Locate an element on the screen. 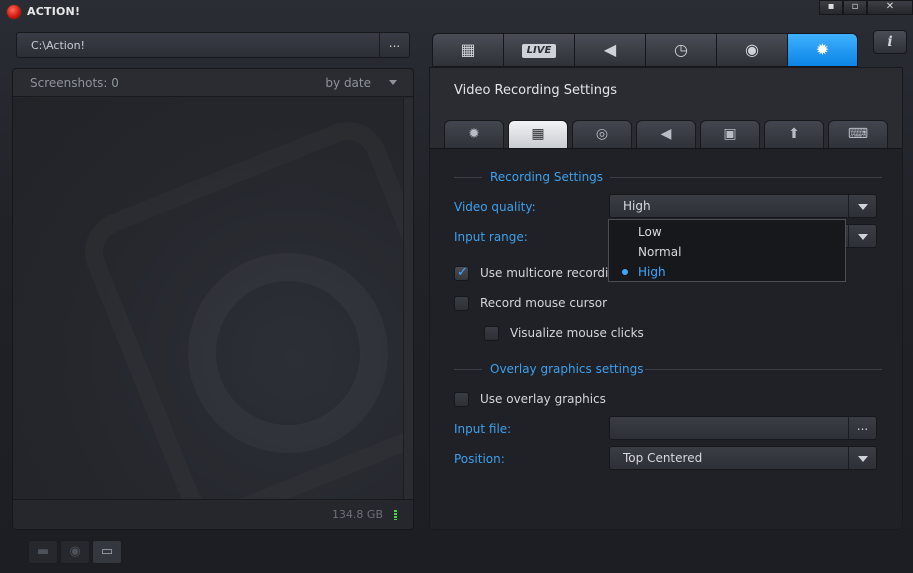 Image resolution: width=913 pixels, height=573 pixels. option-low: Low is located at coordinates (650, 232).